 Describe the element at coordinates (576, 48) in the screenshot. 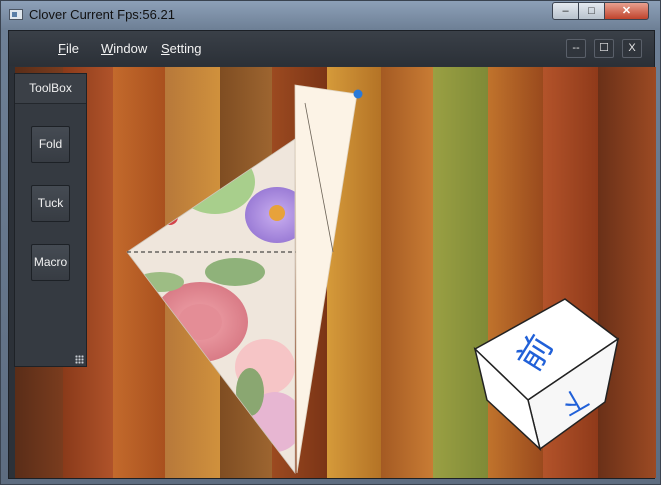

I see `app-minimize-button: --` at that location.